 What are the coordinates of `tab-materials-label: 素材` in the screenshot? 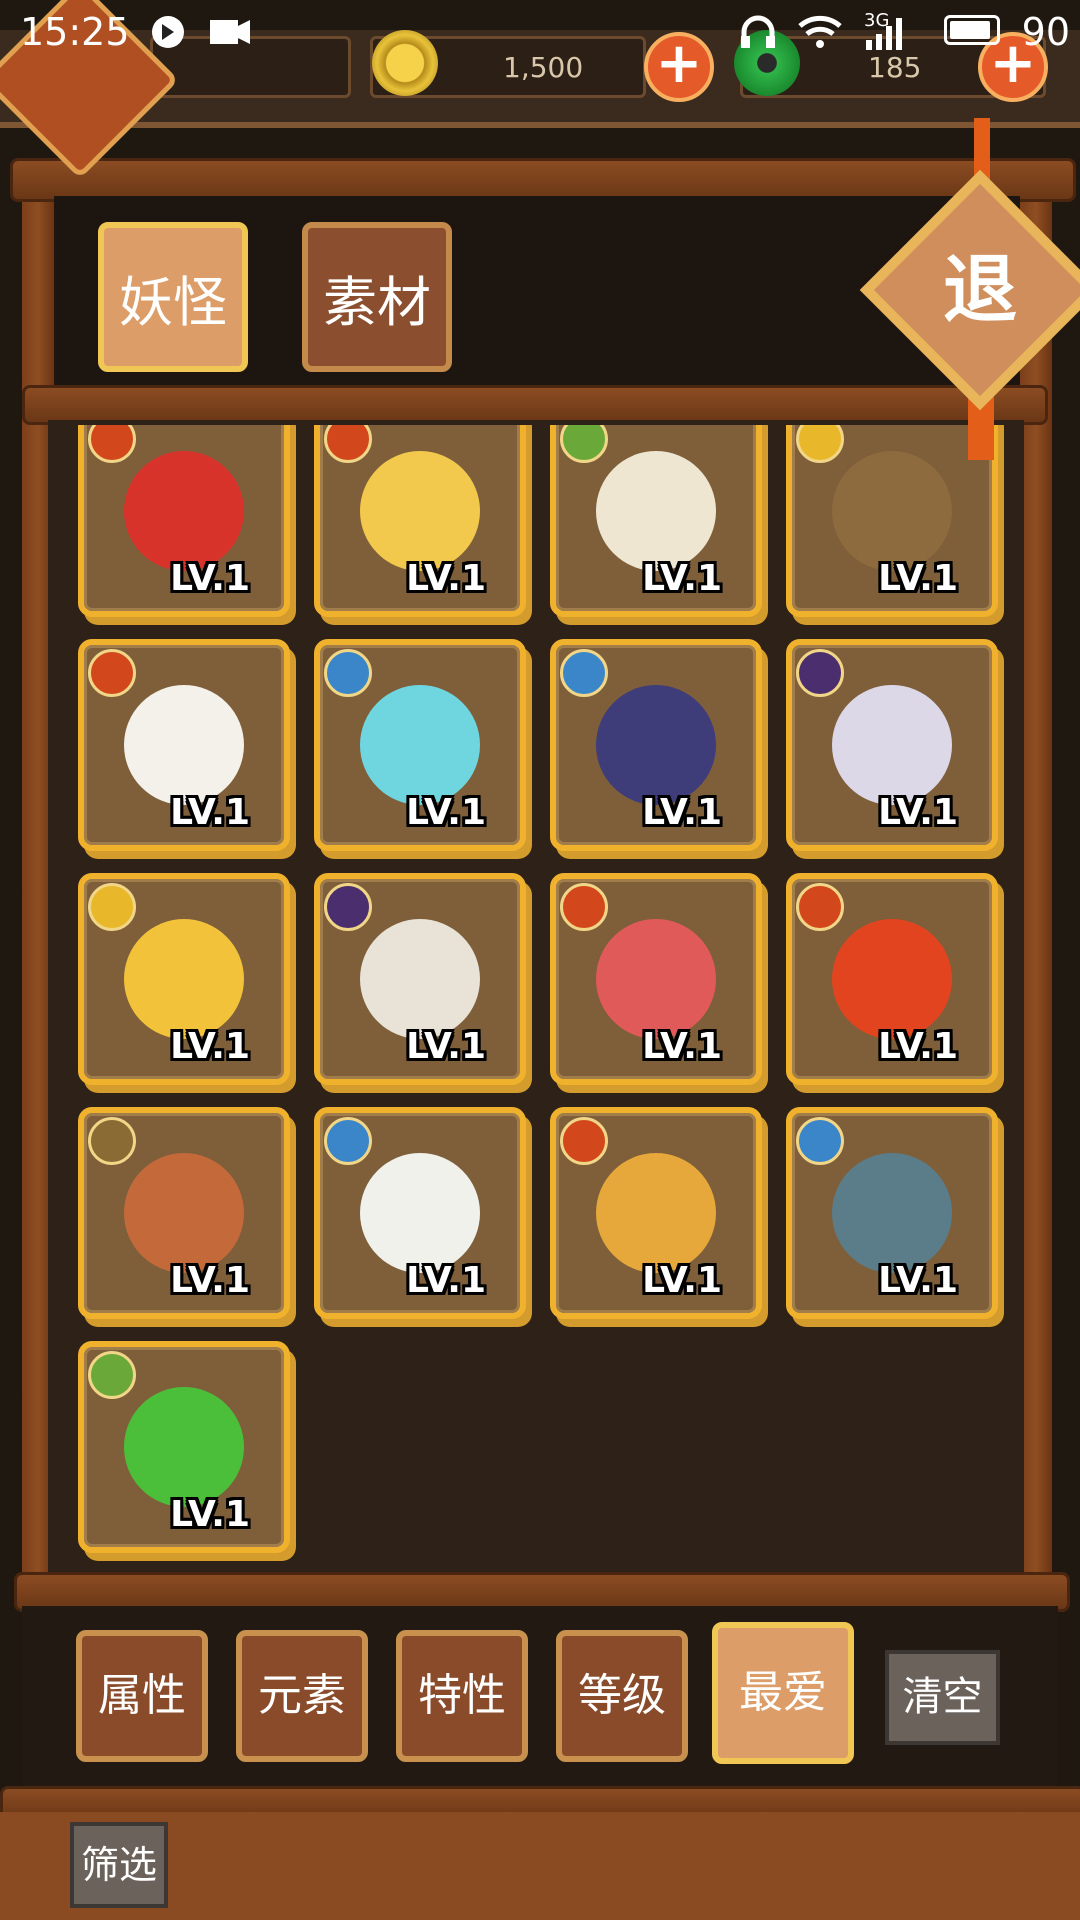 It's located at (377, 302).